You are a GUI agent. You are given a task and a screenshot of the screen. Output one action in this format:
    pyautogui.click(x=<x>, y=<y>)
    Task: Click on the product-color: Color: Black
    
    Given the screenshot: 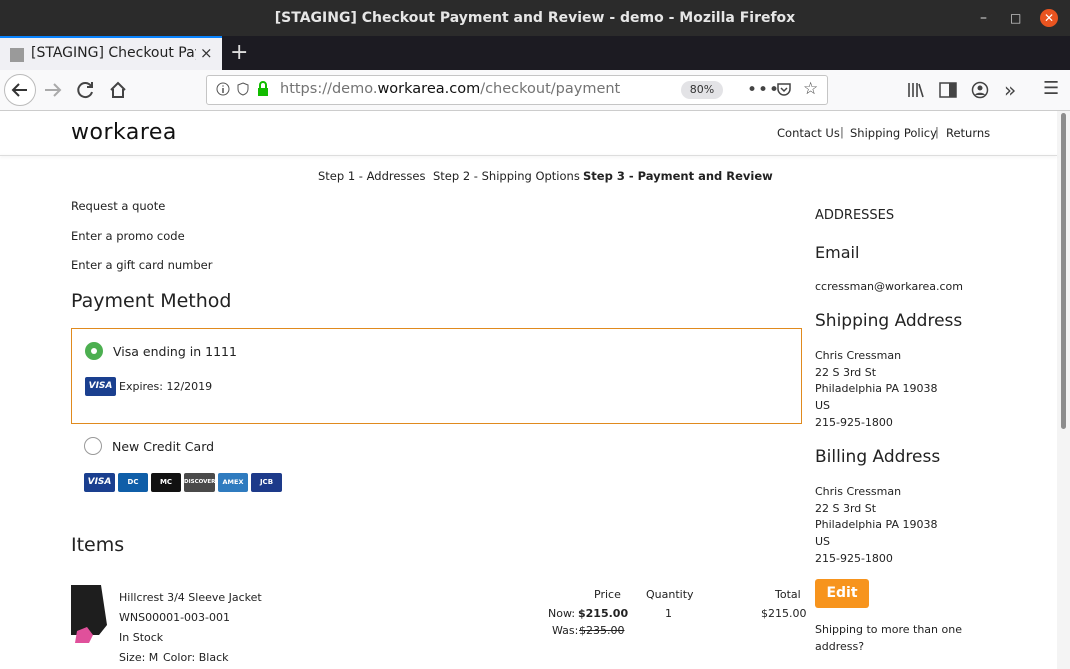 What is the action you would take?
    pyautogui.click(x=196, y=657)
    